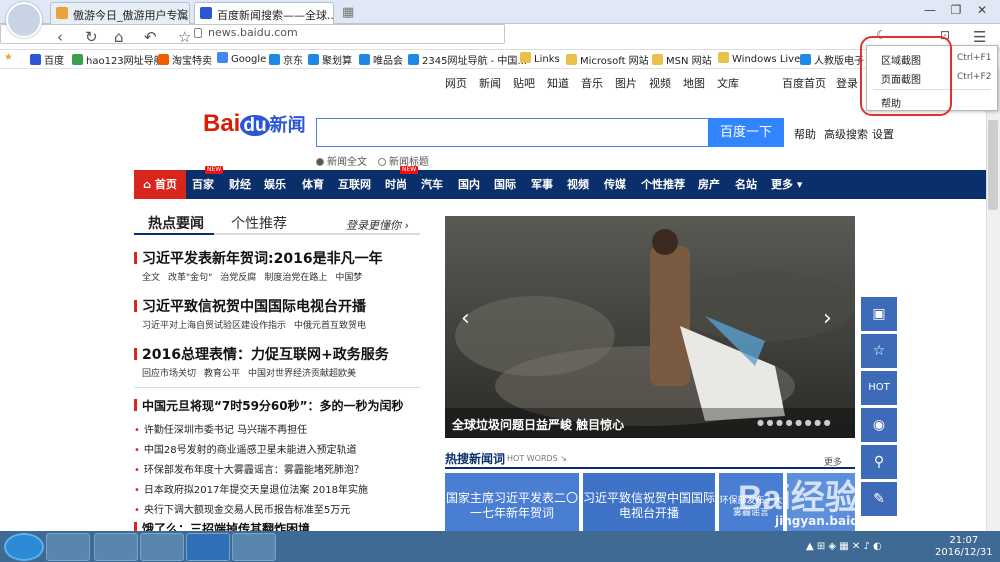  What do you see at coordinates (930, 12) in the screenshot?
I see `minimize-button: —` at bounding box center [930, 12].